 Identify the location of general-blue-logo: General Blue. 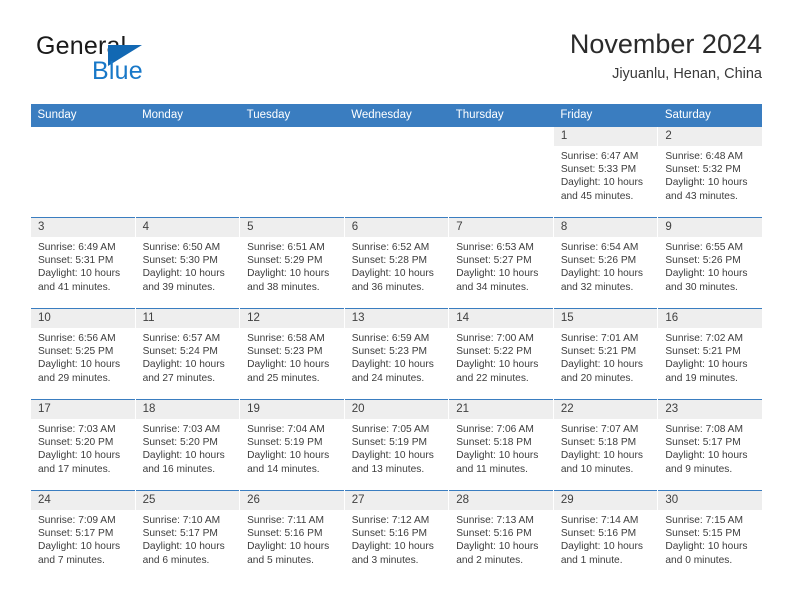
(145, 61).